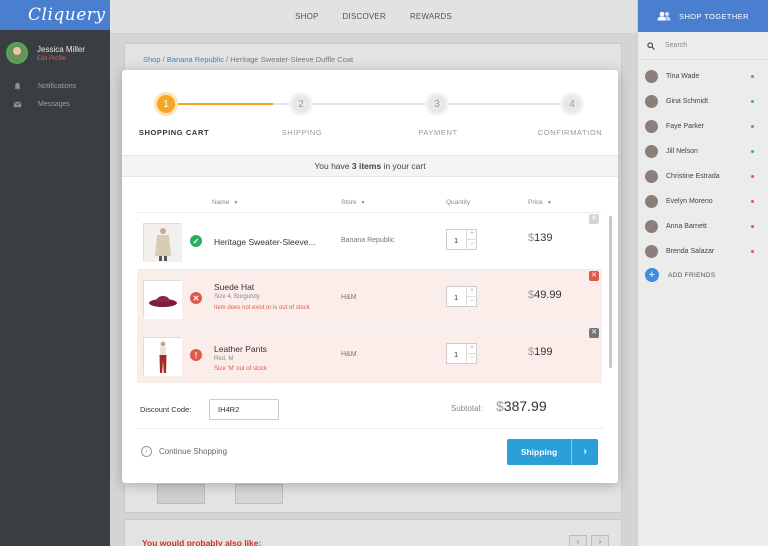 This screenshot has width=768, height=546. Describe the element at coordinates (438, 132) in the screenshot. I see `step-3-label: PAYMENT` at that location.